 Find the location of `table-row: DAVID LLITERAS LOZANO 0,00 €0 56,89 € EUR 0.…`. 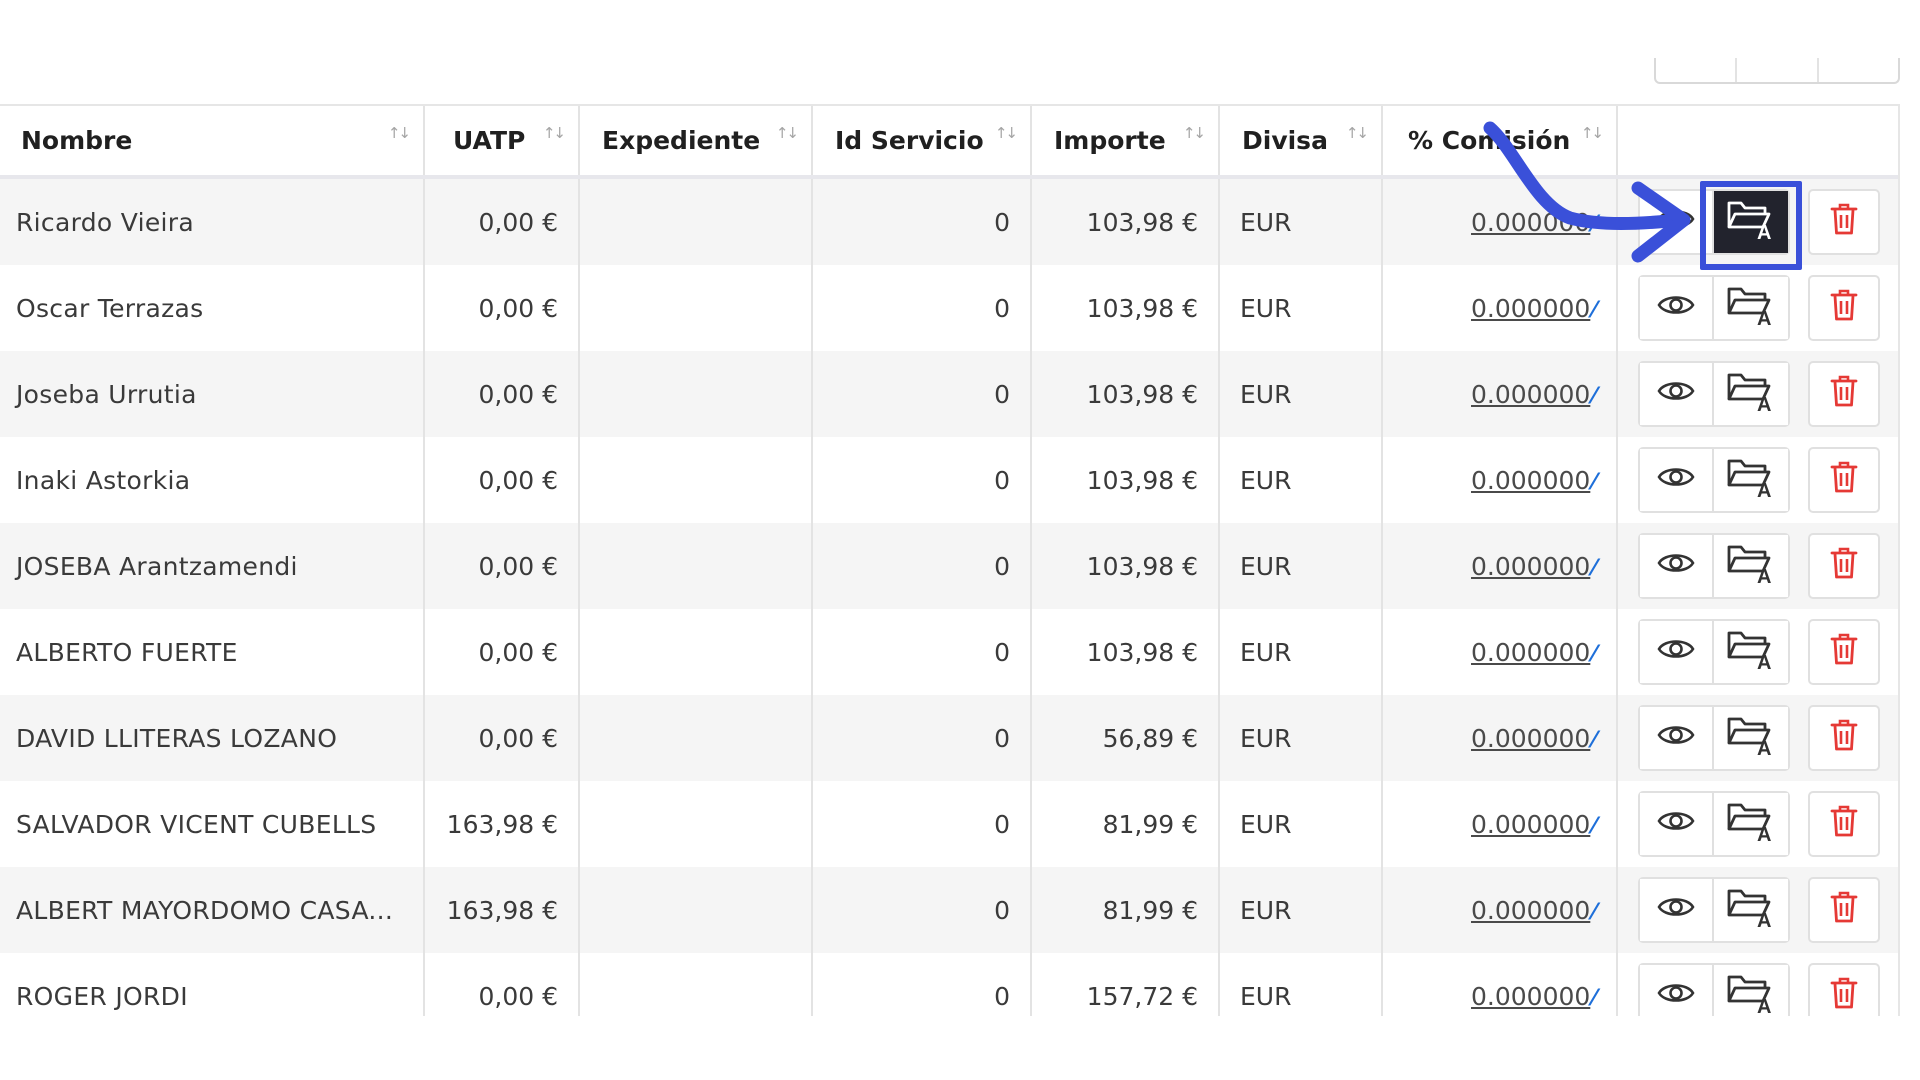

table-row: DAVID LLITERAS LOZANO 0,00 €0 56,89 € EUR 0.… is located at coordinates (949, 738).